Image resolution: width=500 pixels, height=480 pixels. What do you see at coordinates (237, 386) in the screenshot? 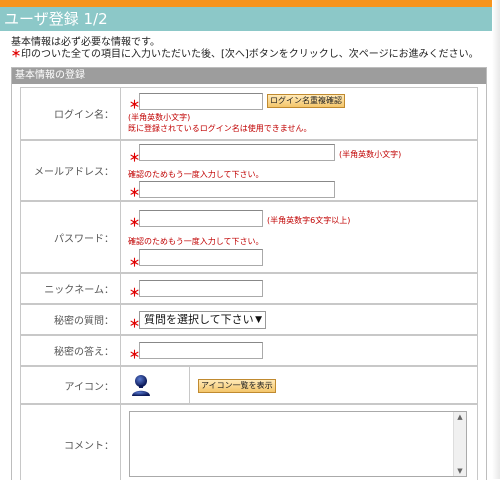
I see `icon-list-button: アイコン一覧を表示` at bounding box center [237, 386].